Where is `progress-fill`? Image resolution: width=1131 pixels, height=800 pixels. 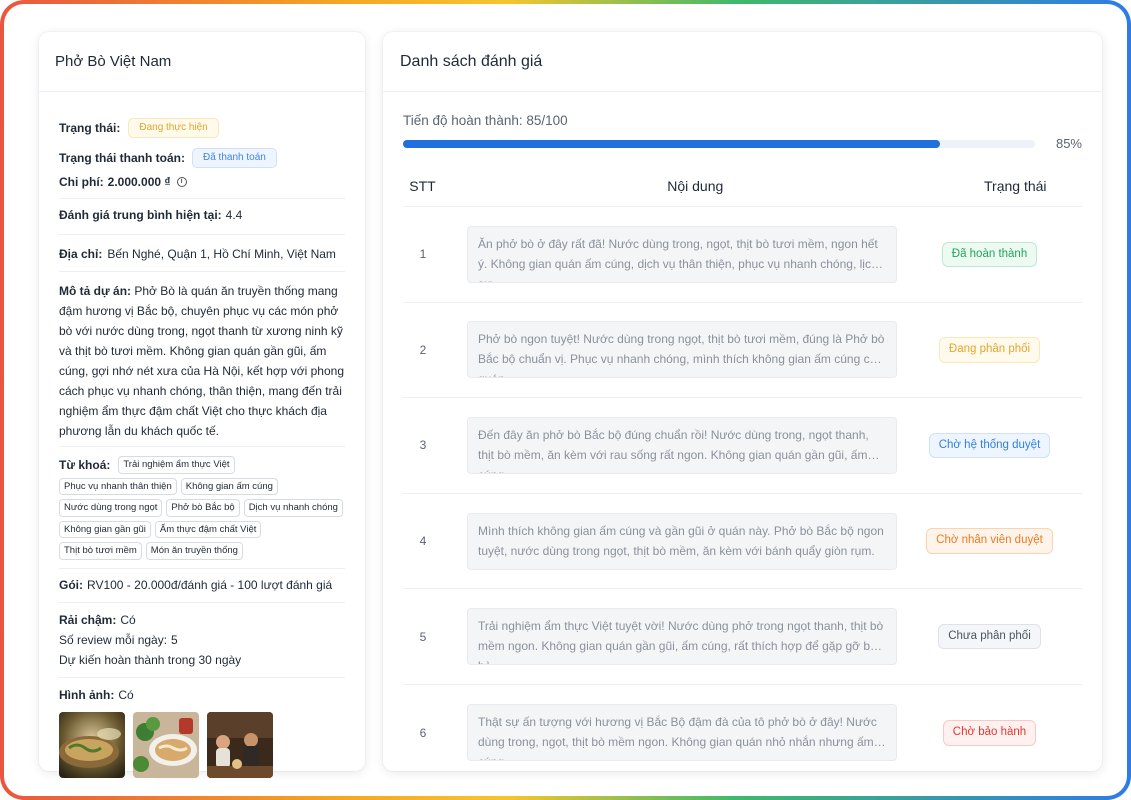 progress-fill is located at coordinates (672, 143).